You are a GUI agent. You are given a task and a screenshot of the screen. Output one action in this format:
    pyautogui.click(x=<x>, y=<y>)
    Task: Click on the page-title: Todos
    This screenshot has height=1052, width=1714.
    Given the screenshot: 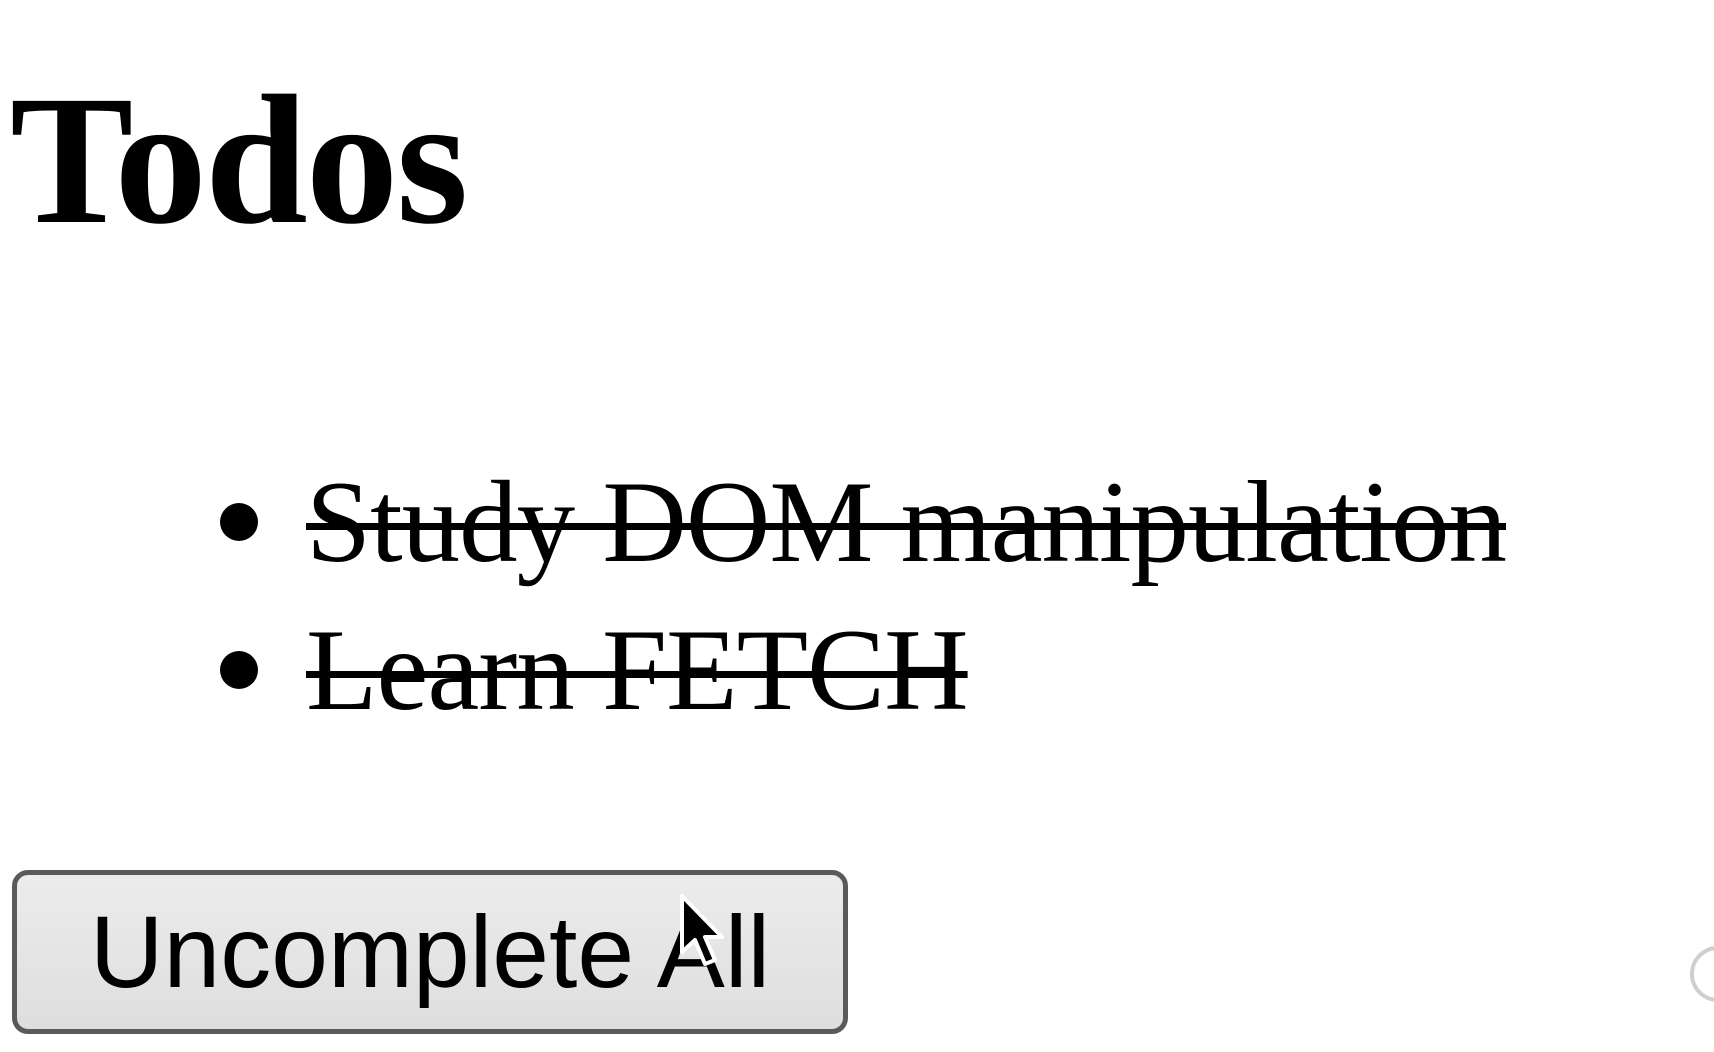 What is the action you would take?
    pyautogui.click(x=239, y=160)
    